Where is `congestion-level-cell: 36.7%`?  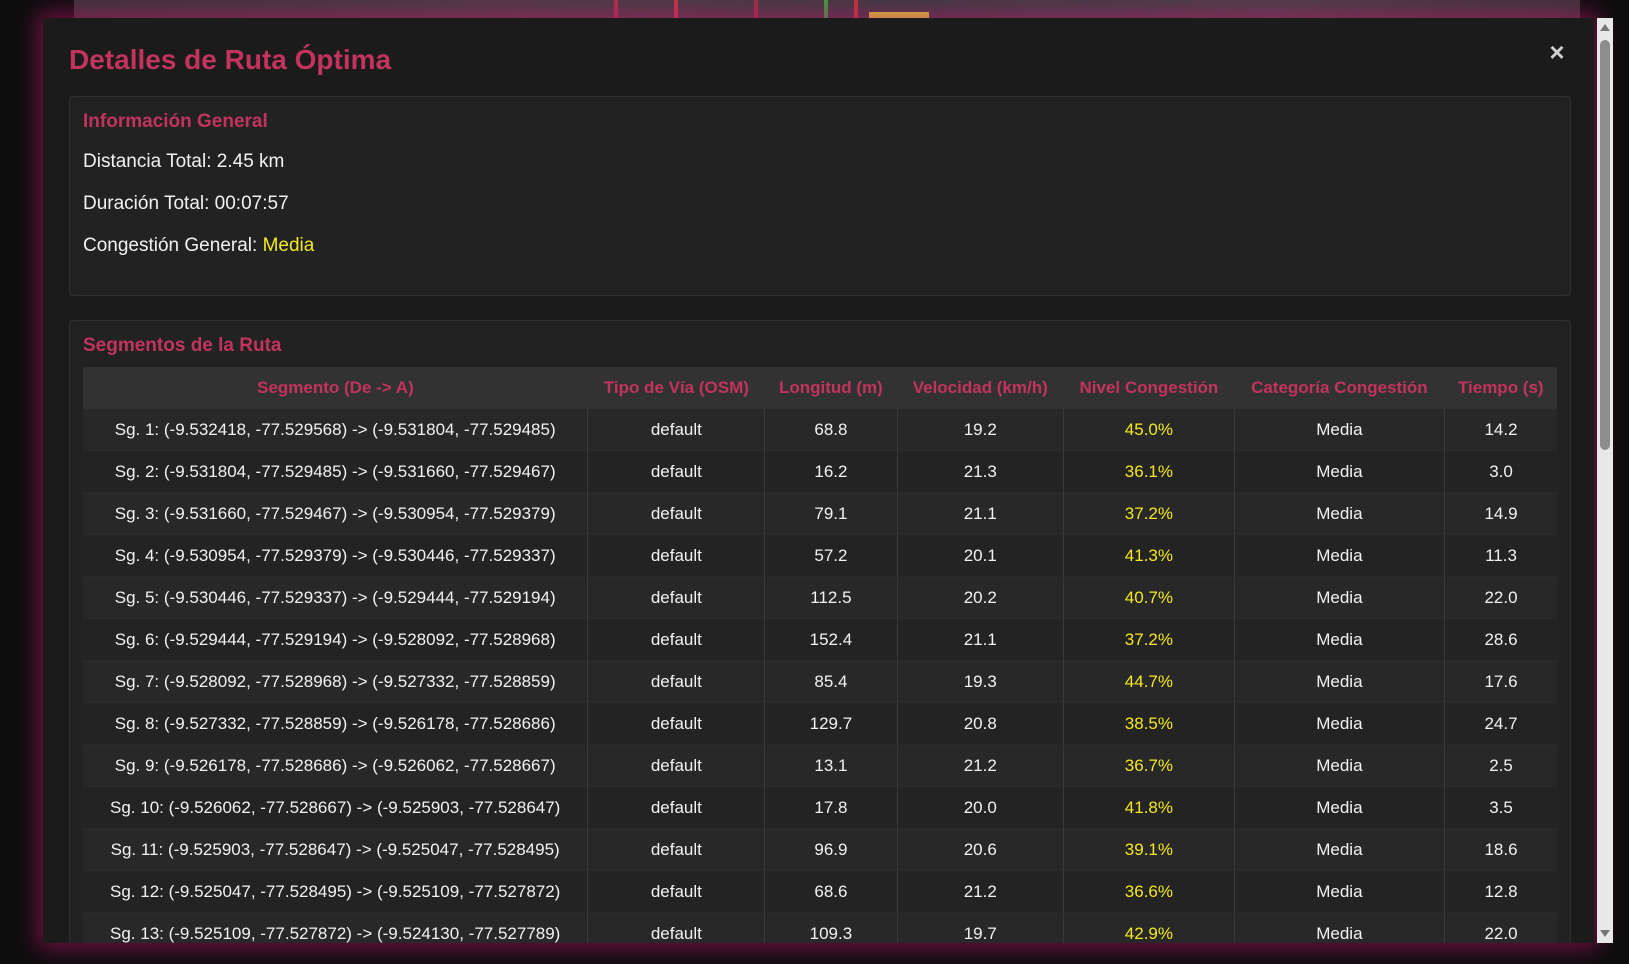 congestion-level-cell: 36.7% is located at coordinates (1149, 765).